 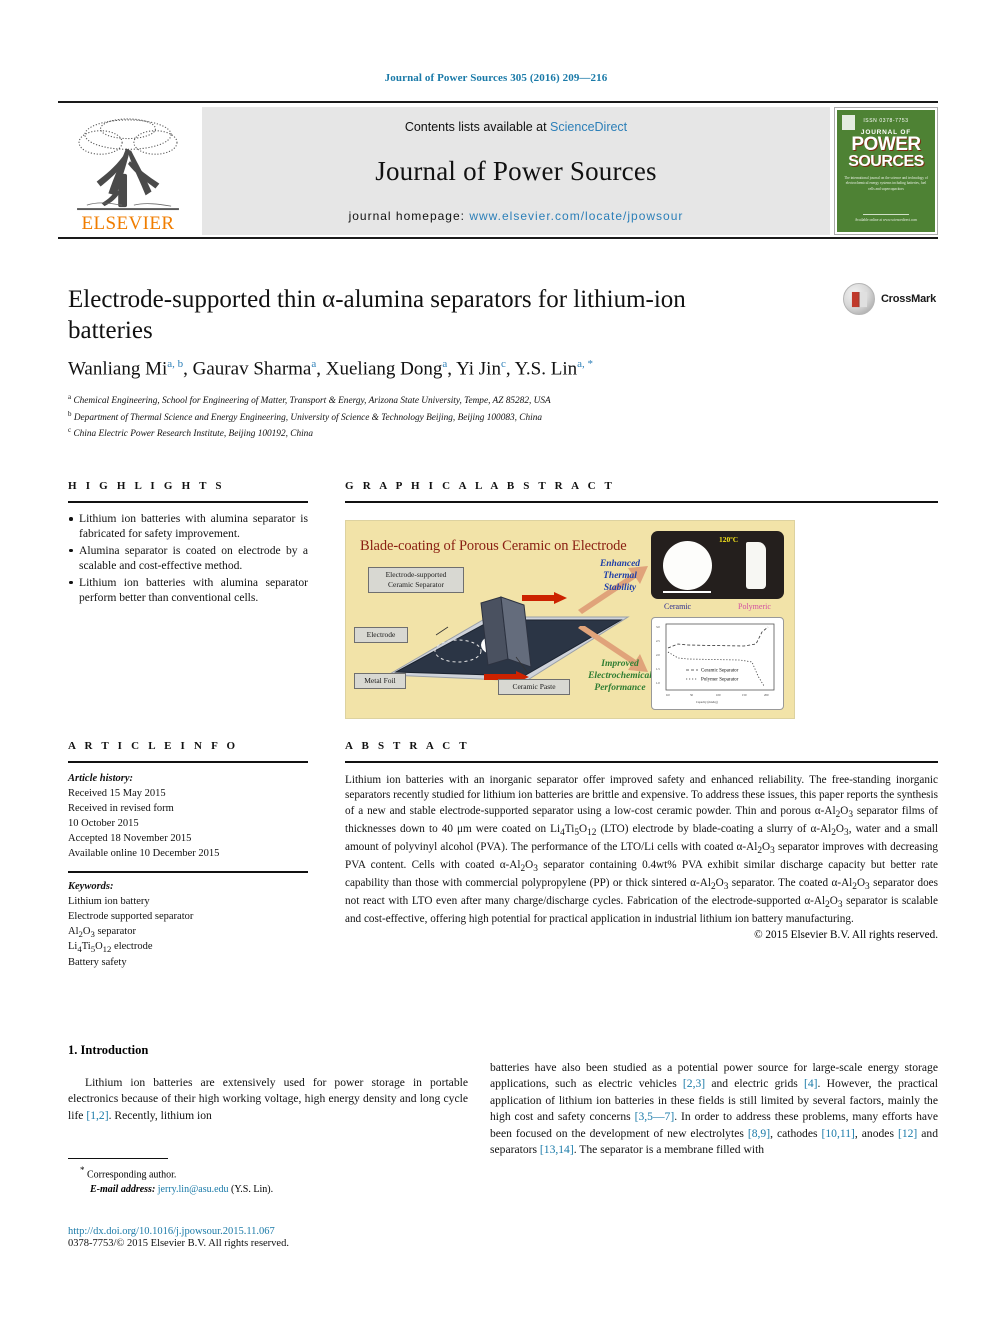 I want to click on graphical-abstract-rule, so click(x=641, y=502).